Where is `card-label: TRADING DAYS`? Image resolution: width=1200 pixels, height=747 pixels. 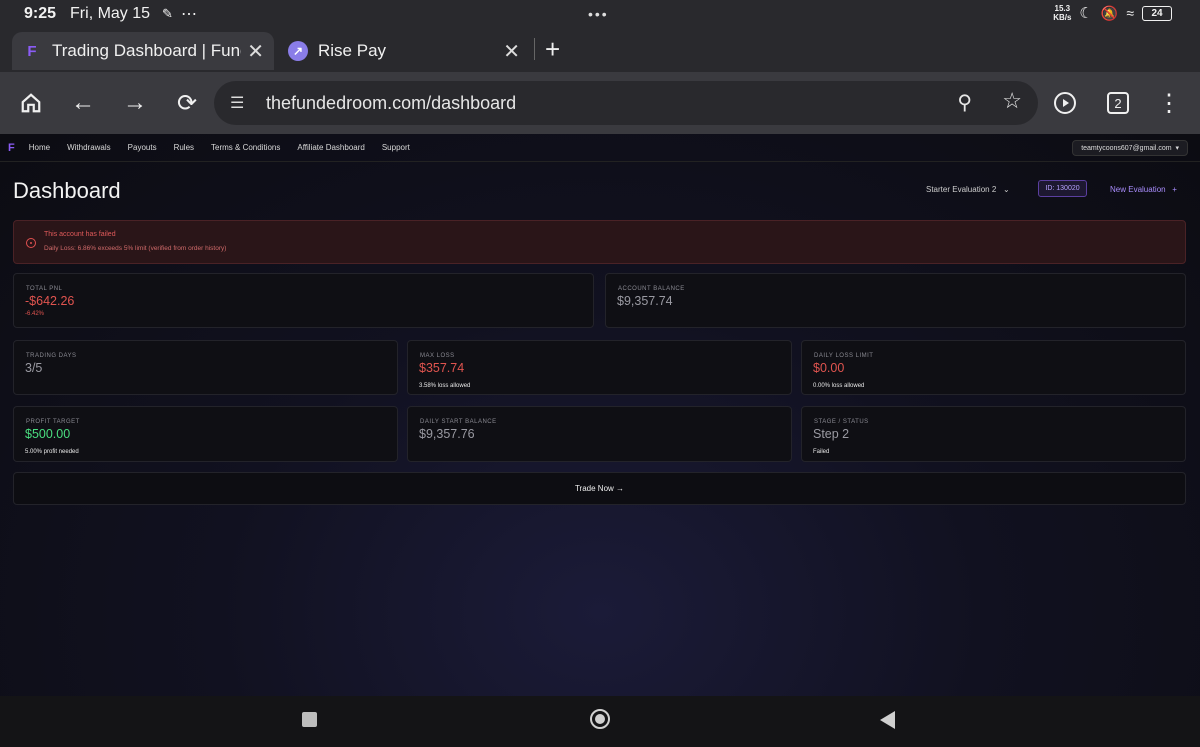
card-label: TRADING DAYS is located at coordinates (51, 356).